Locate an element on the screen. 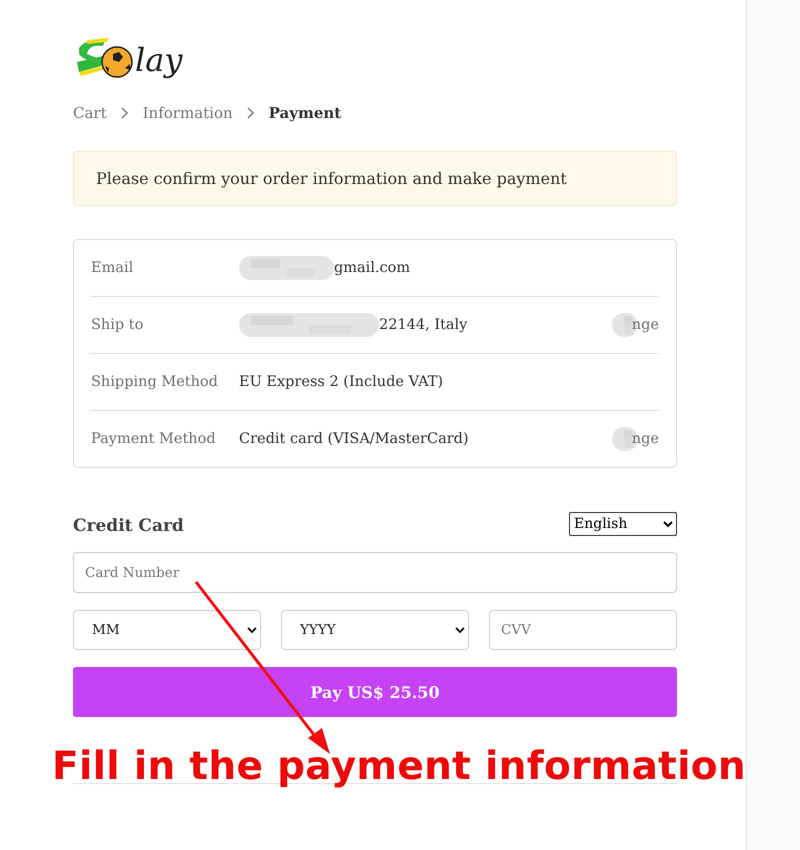  breadcrumb-link: Information is located at coordinates (187, 113).